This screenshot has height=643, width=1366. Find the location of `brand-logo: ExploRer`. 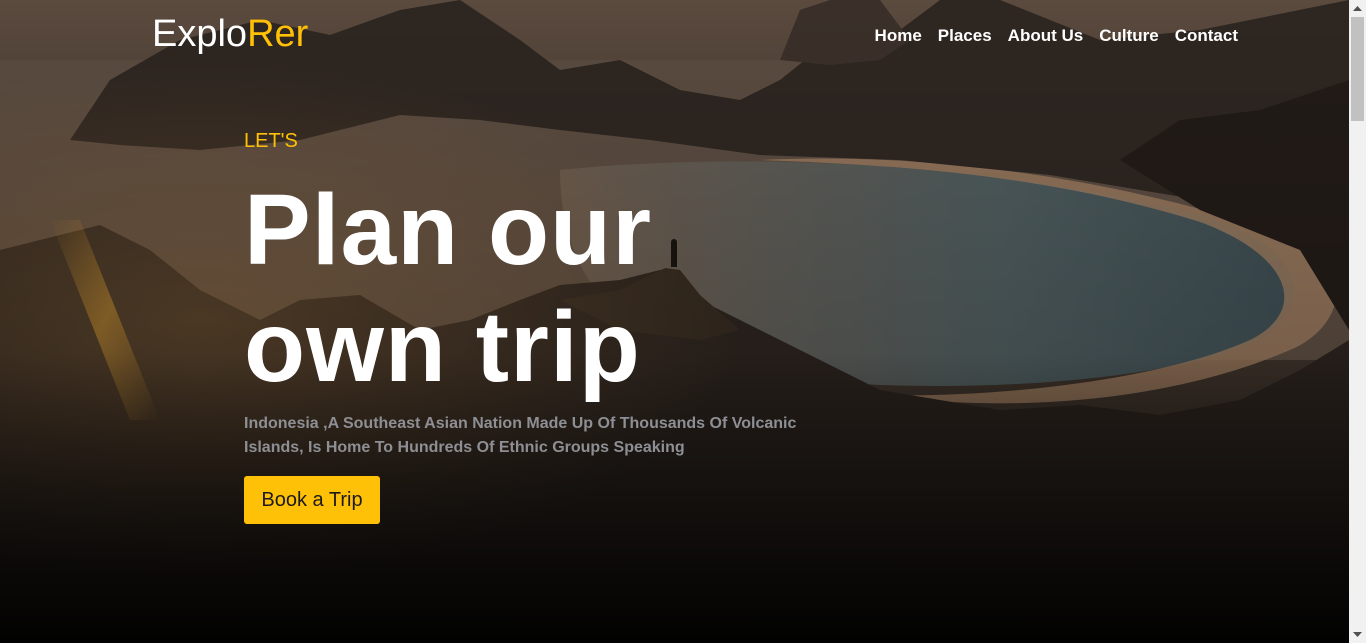

brand-logo: ExploRer is located at coordinates (230, 34).